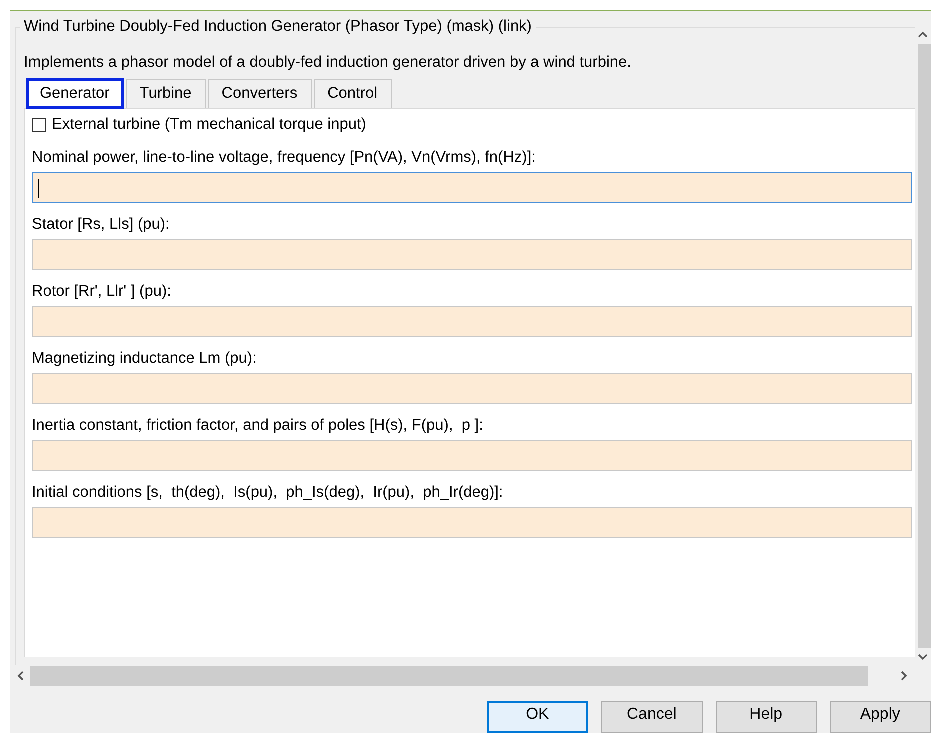  Describe the element at coordinates (284, 158) in the screenshot. I see `field-label: Nominal power, line-to-line voltage, frequency [Pn(VA), Vn(Vrms), fn(Hz)]:` at that location.